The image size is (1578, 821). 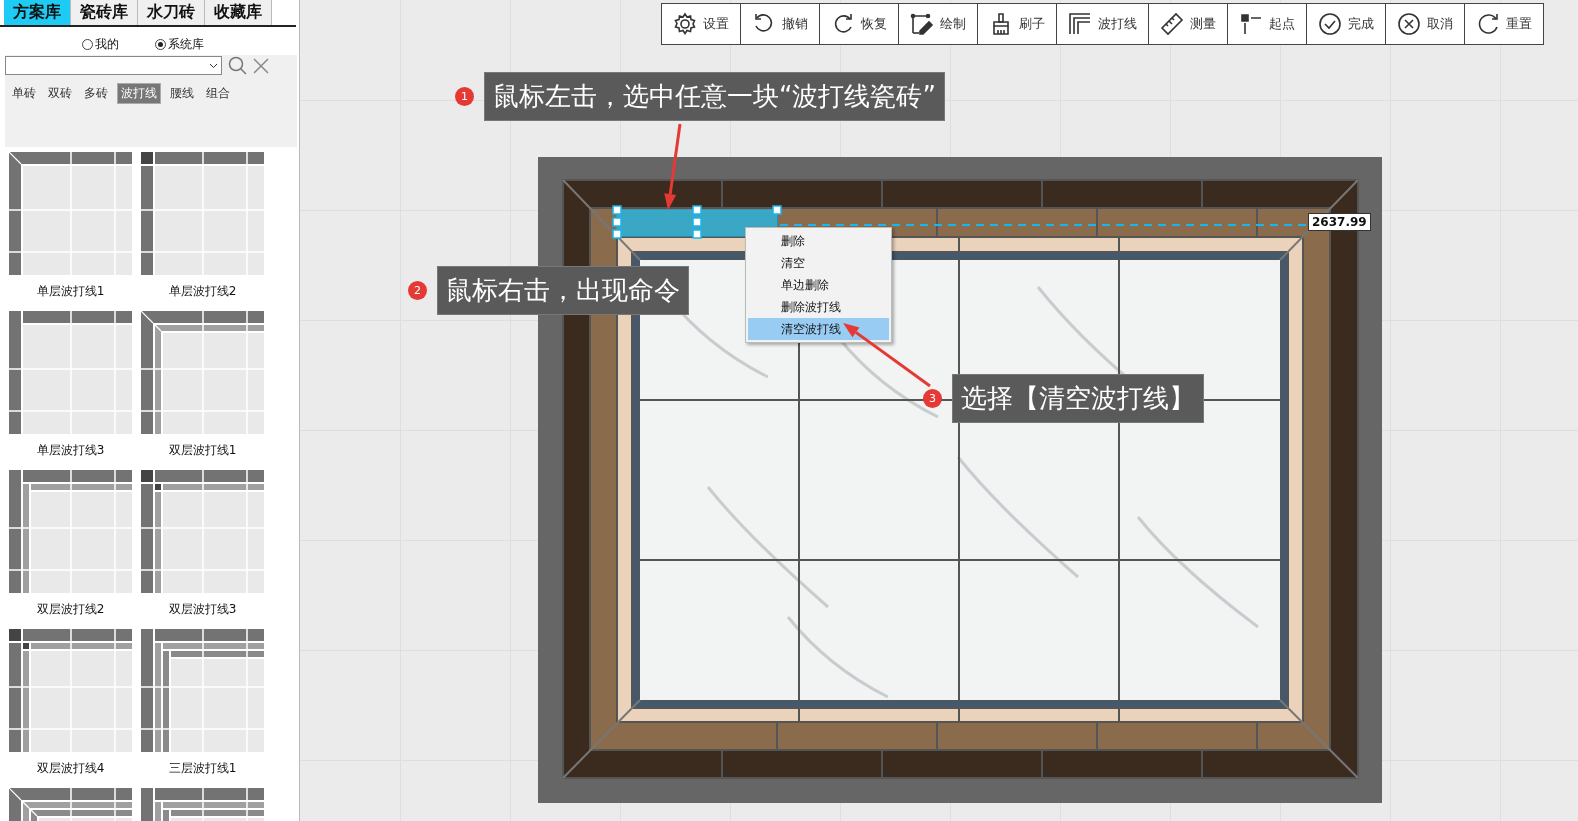 What do you see at coordinates (171, 12) in the screenshot?
I see `library-tab: 水刀砖` at bounding box center [171, 12].